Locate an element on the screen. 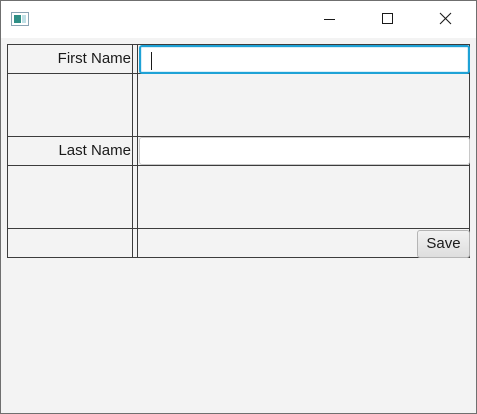 Image resolution: width=477 pixels, height=414 pixels. grid-line-v2 is located at coordinates (132, 151).